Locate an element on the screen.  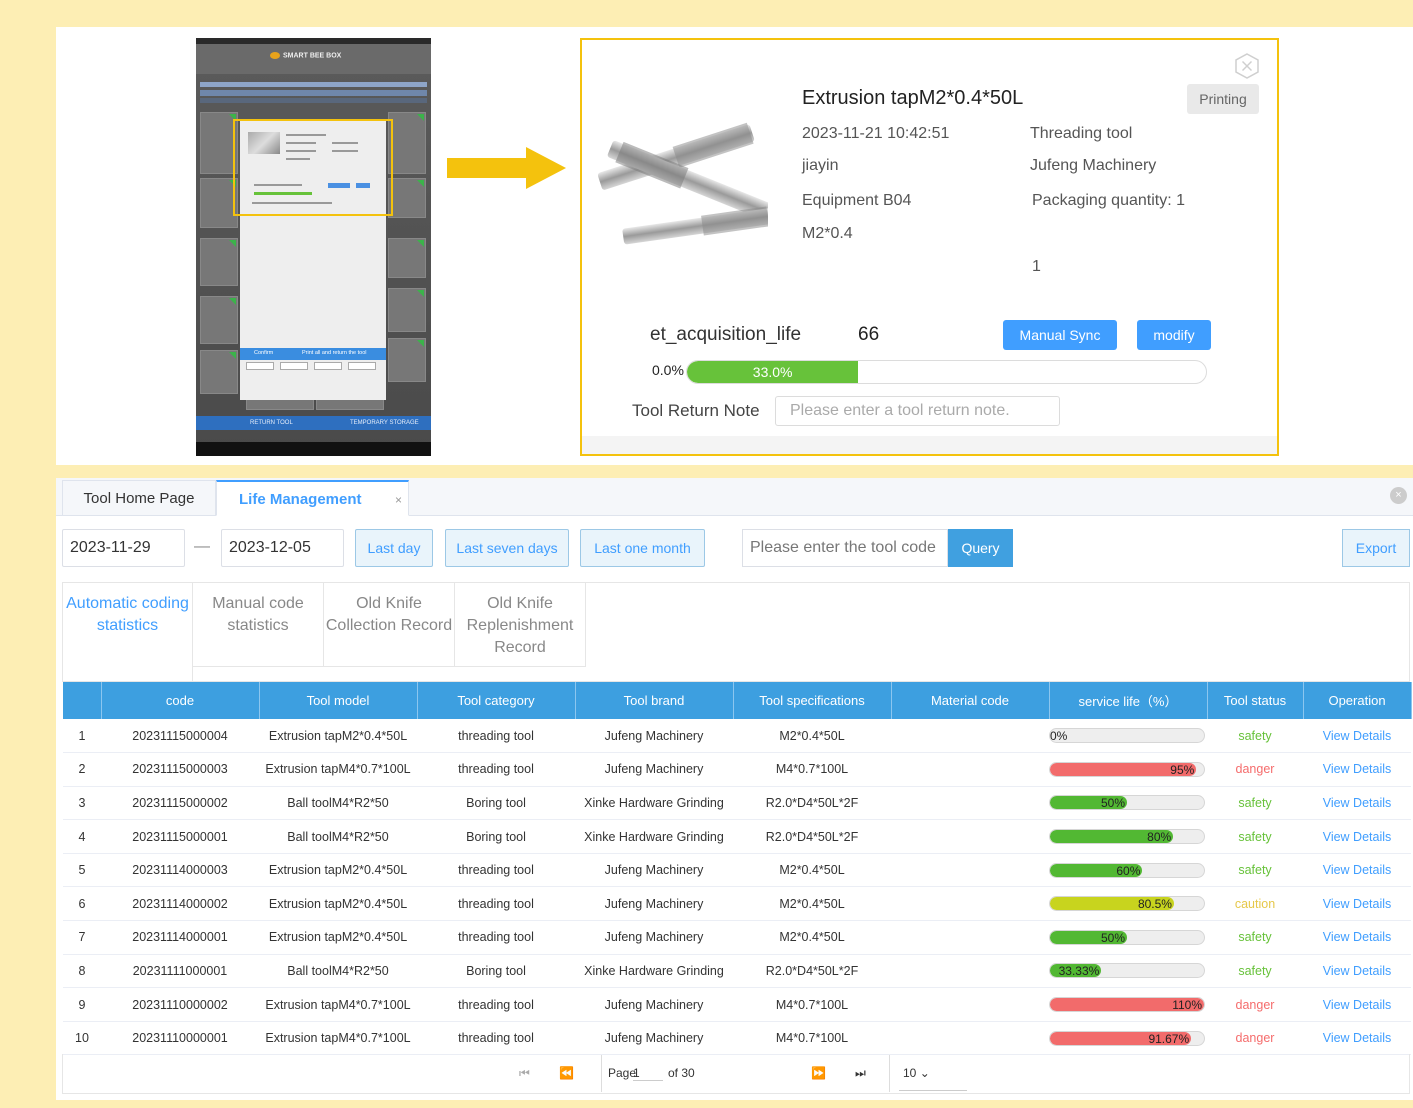
row-tool-spec: R2.0*D4*50L*2F is located at coordinates (812, 836).